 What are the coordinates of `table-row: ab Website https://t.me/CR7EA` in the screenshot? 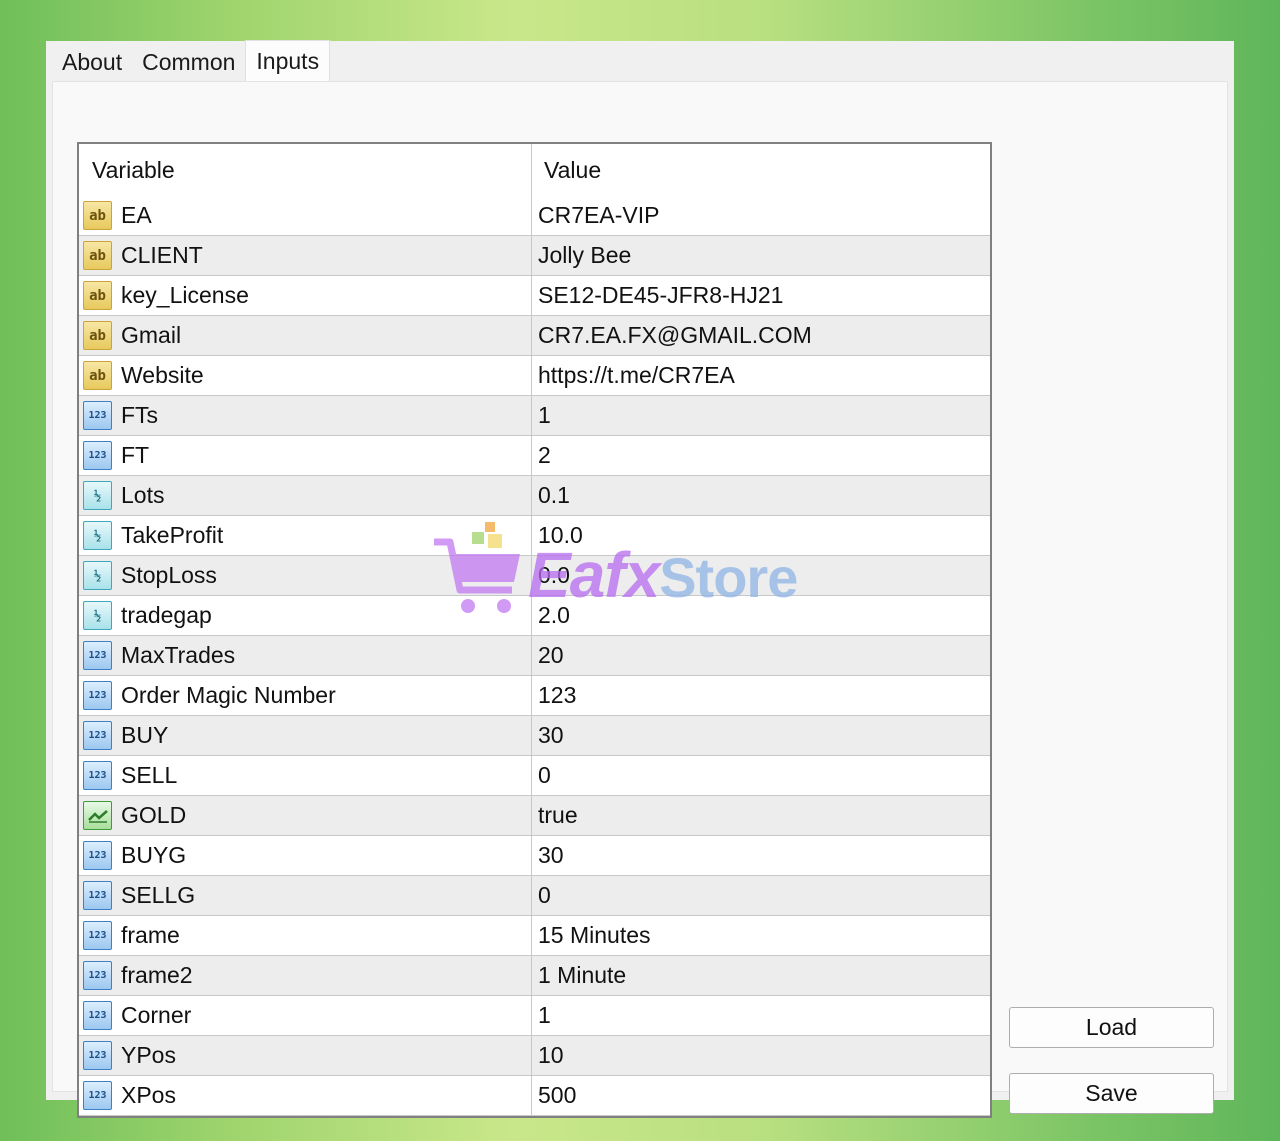 It's located at (534, 376).